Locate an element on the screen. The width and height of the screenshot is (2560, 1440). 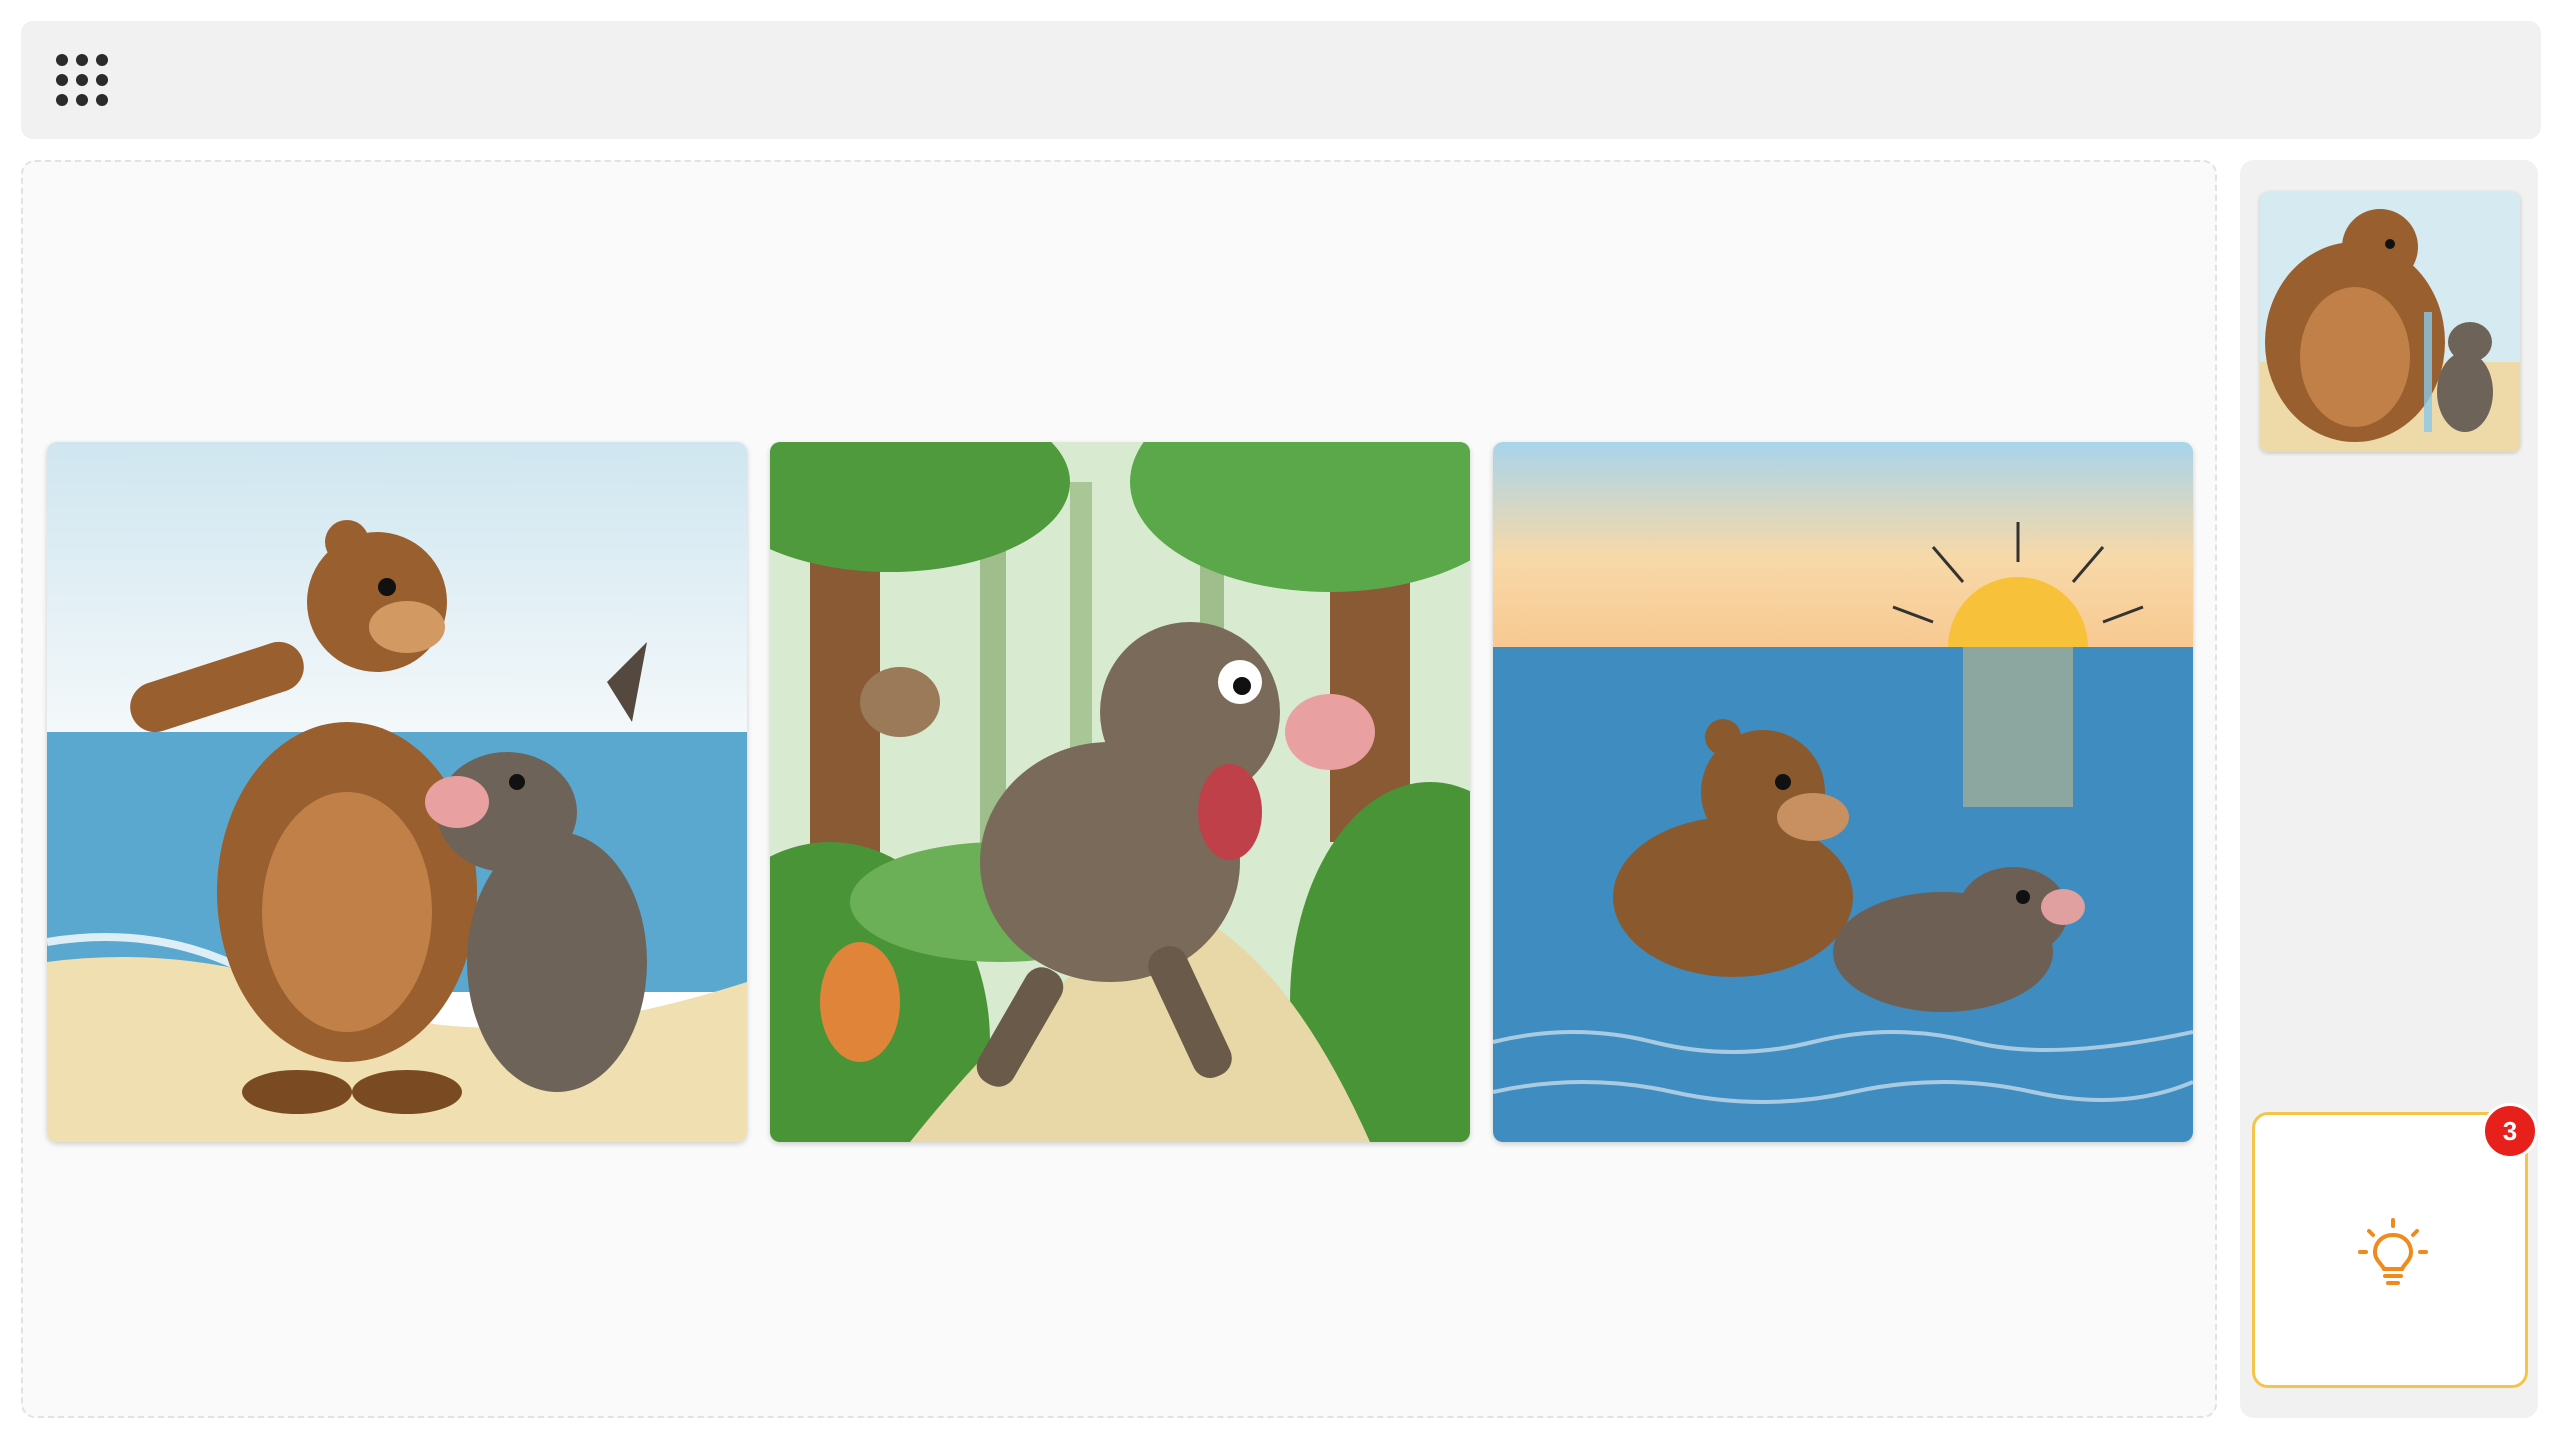
forest-scene-image is located at coordinates (1120, 792).